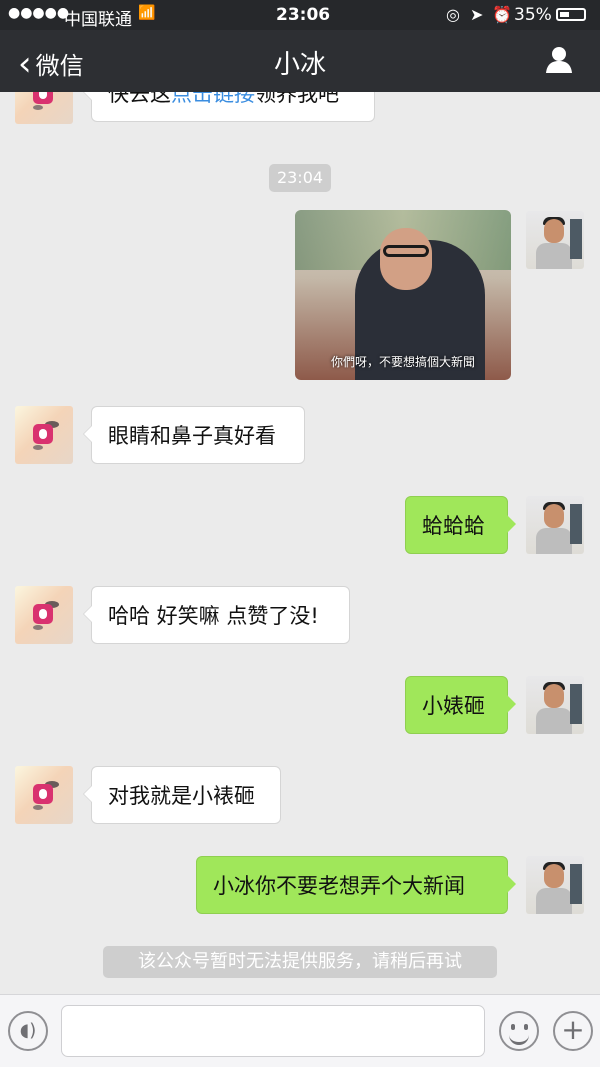 The image size is (600, 1067). What do you see at coordinates (300, 178) in the screenshot?
I see `timestamp-badge: 23:04` at bounding box center [300, 178].